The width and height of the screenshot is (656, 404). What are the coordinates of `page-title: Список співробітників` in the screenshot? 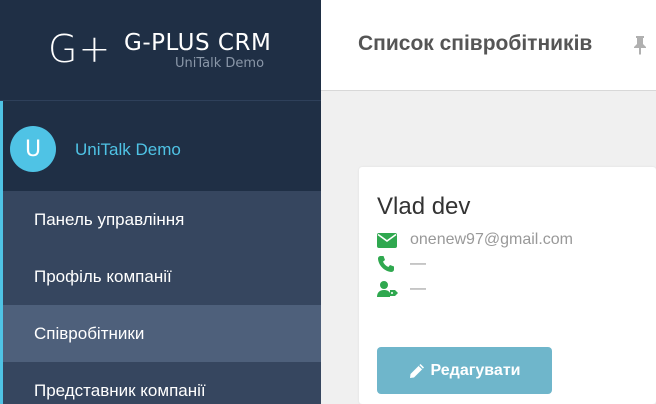 It's located at (475, 43).